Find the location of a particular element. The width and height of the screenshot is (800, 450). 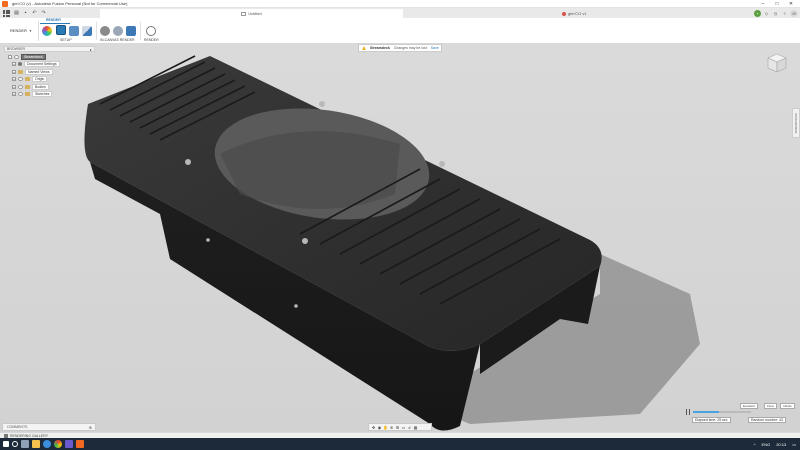

clock: 20:13 is located at coordinates (781, 444).